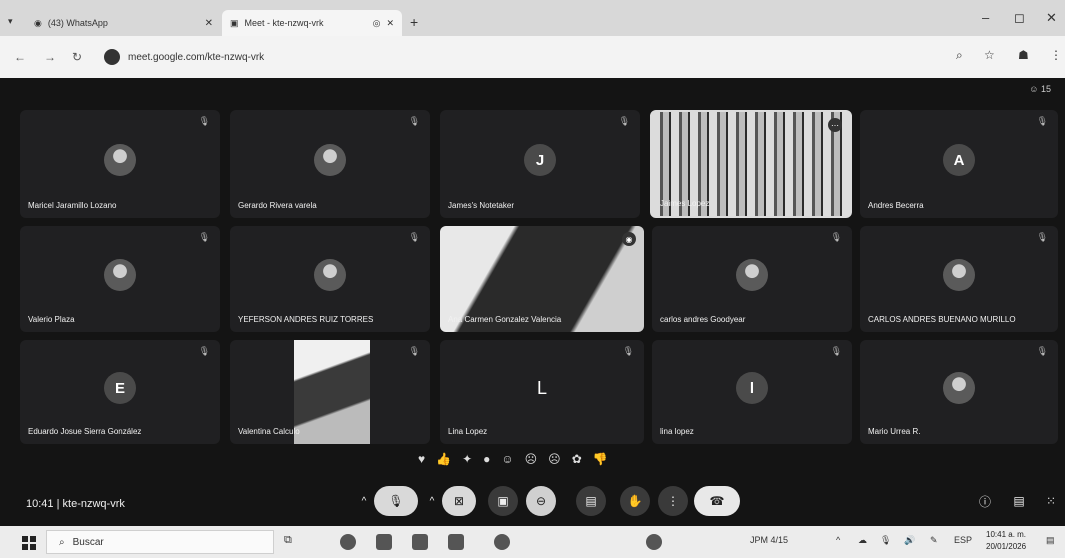  I want to click on tab-meet-label: Meet - kte-nzwq-vrk, so click(284, 23).